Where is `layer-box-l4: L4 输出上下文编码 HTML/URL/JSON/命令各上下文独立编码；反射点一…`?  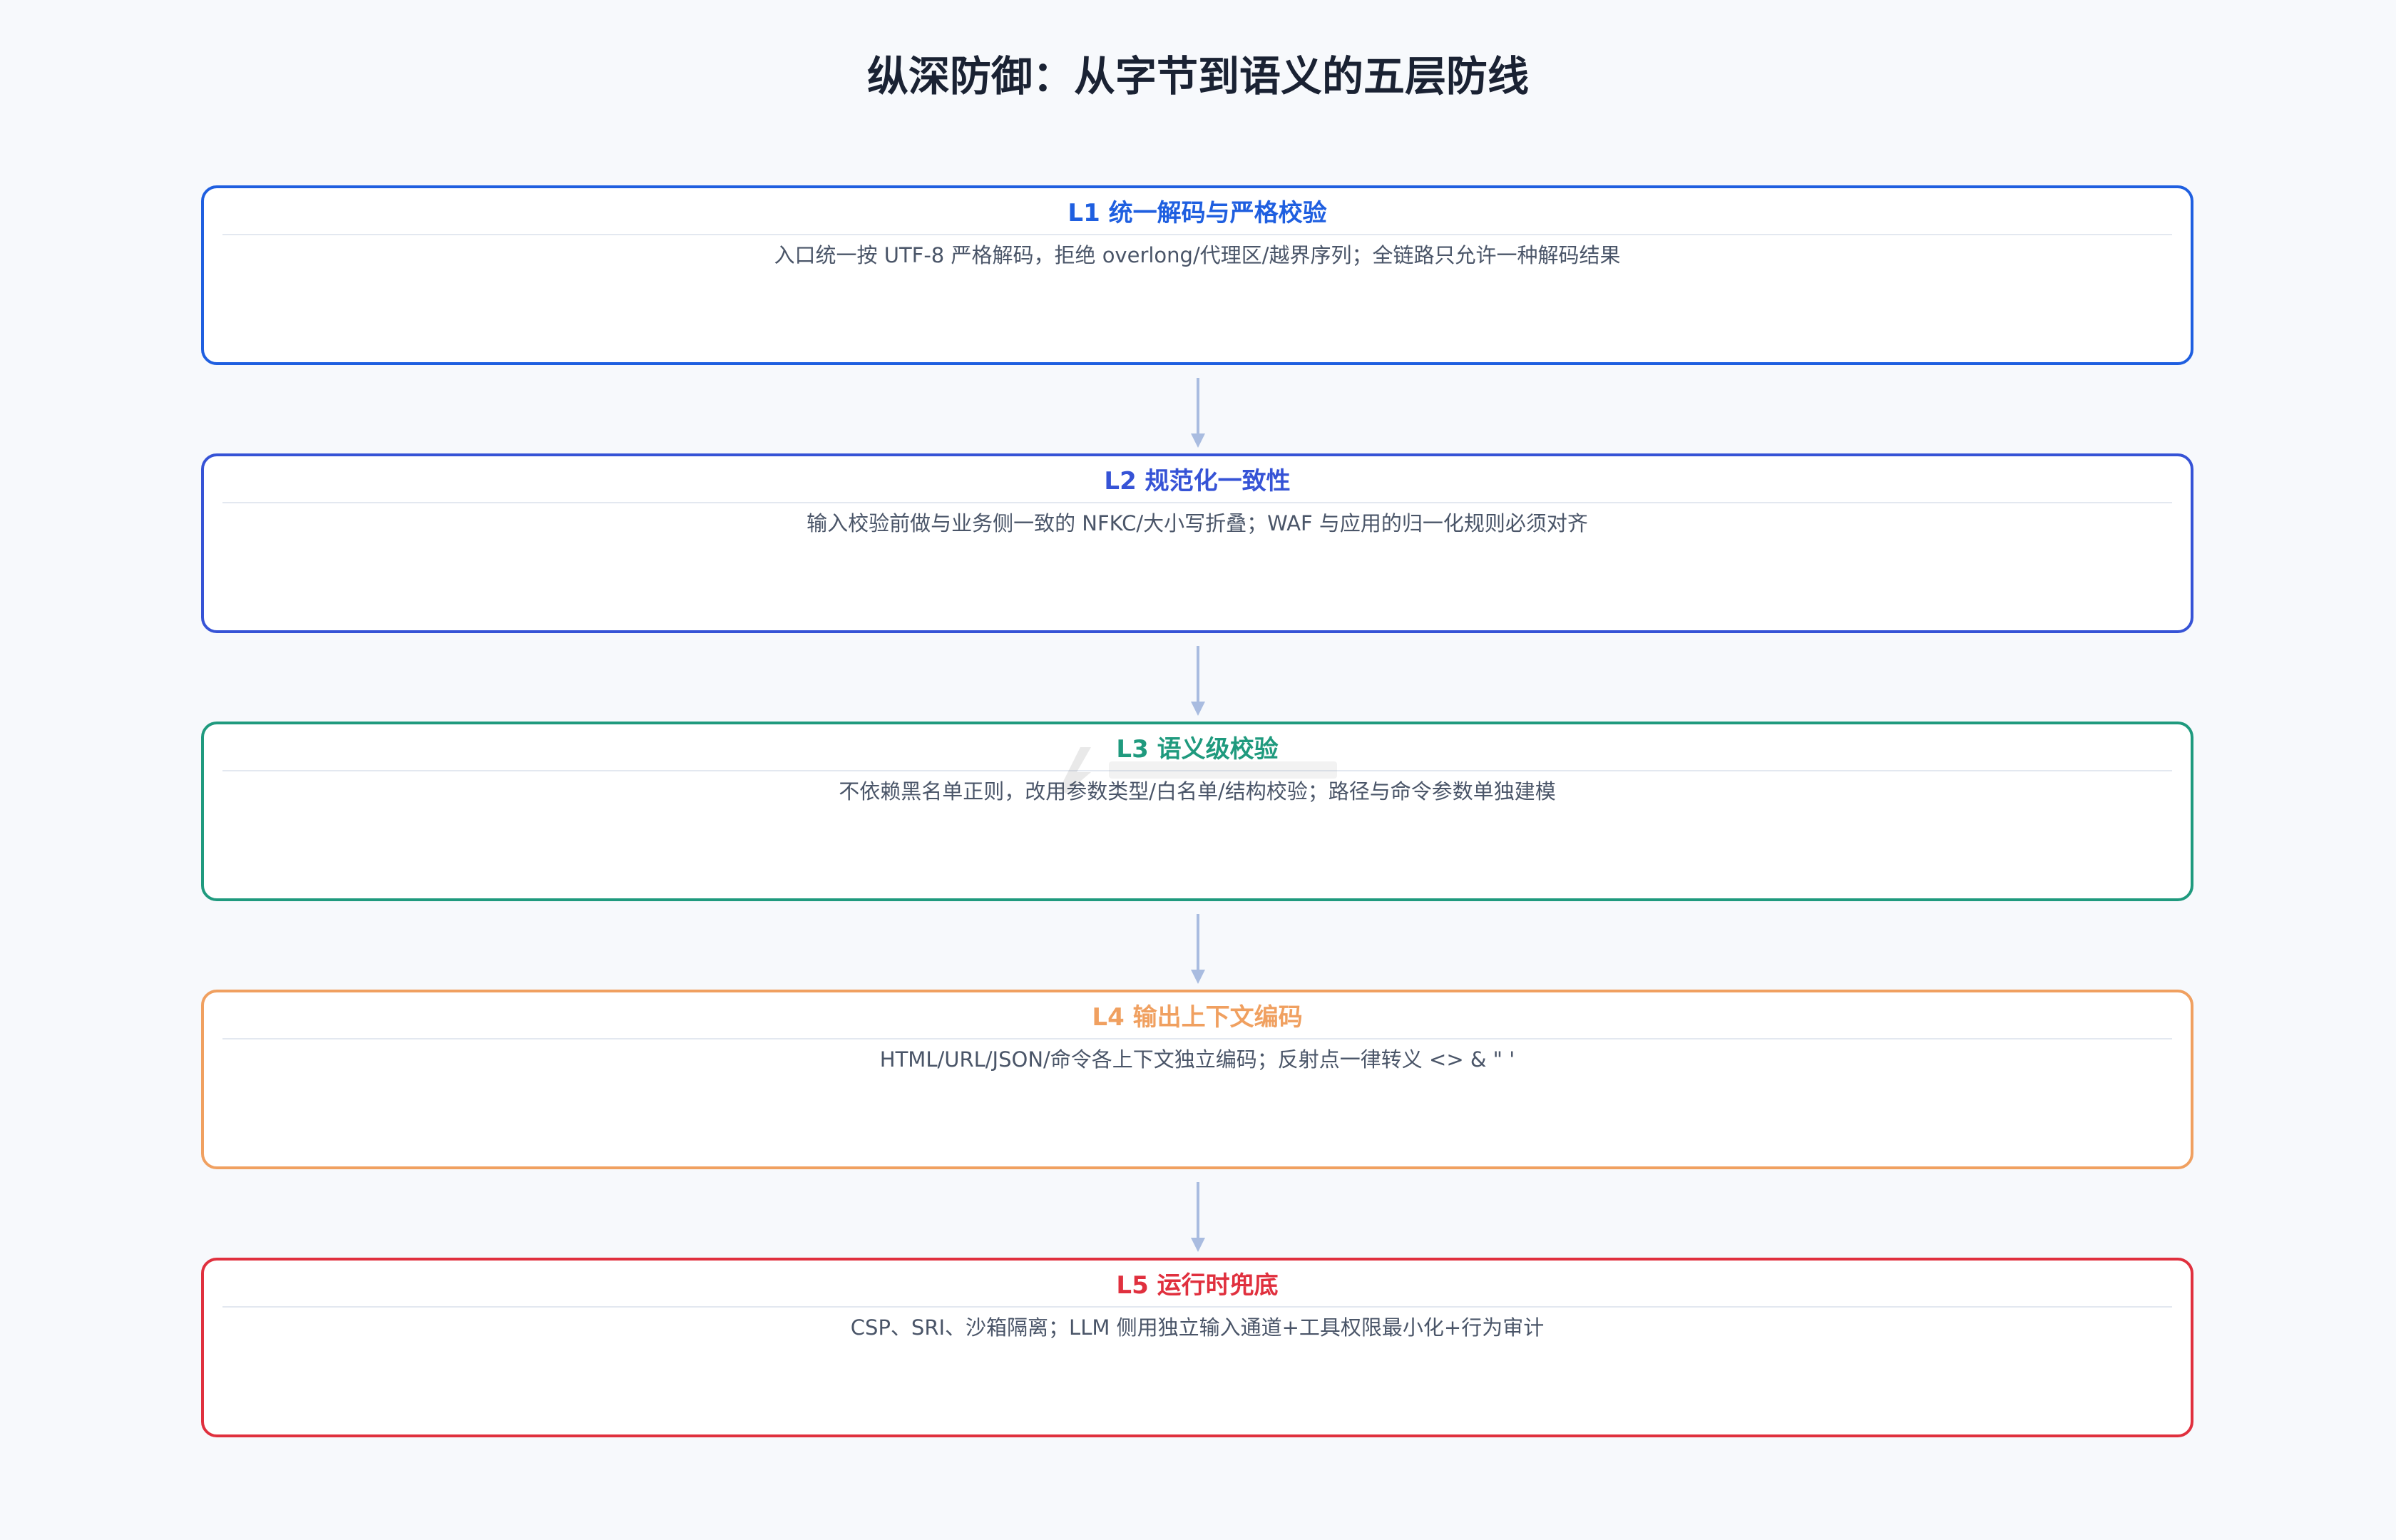 layer-box-l4: L4 输出上下文编码 HTML/URL/JSON/命令各上下文独立编码；反射点一… is located at coordinates (1197, 1079).